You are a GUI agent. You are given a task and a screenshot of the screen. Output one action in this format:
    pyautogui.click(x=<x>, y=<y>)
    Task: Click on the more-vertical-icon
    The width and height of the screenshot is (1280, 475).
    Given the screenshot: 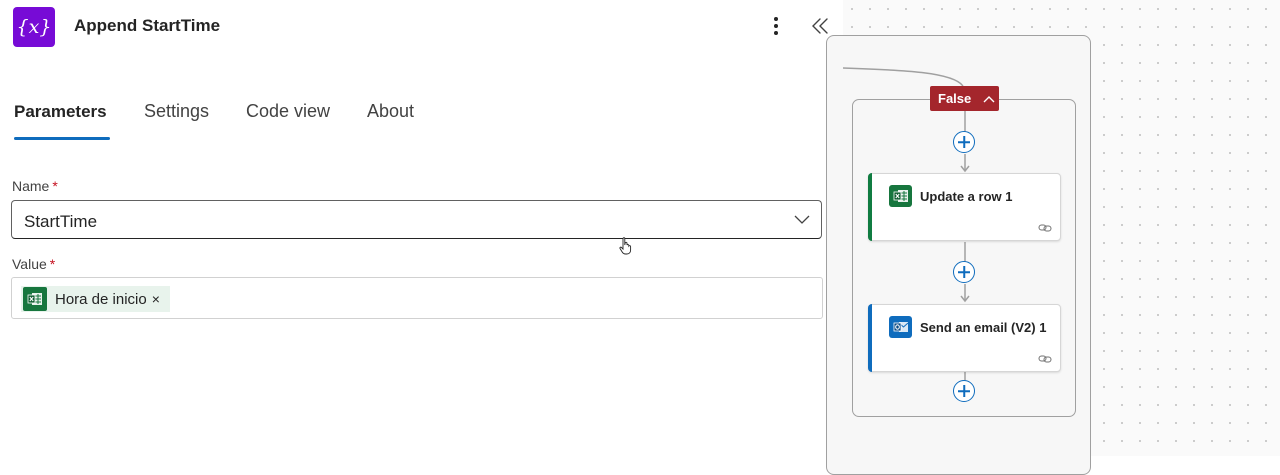 What is the action you would take?
    pyautogui.click(x=776, y=19)
    